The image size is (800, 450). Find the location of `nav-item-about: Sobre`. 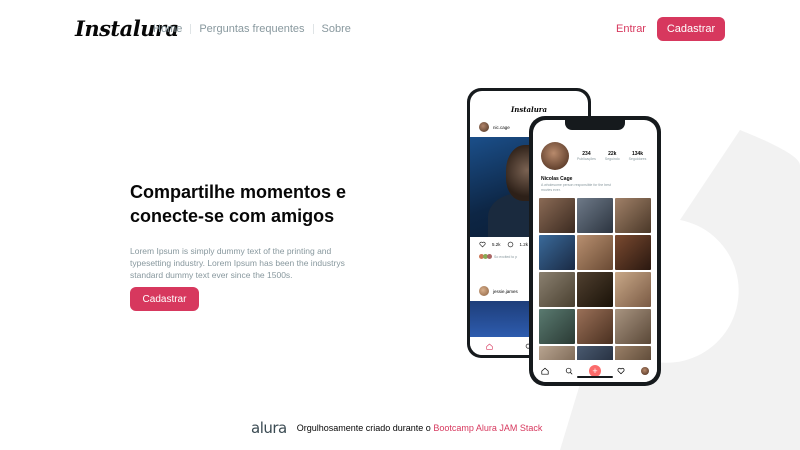

nav-item-about: Sobre is located at coordinates (336, 29).